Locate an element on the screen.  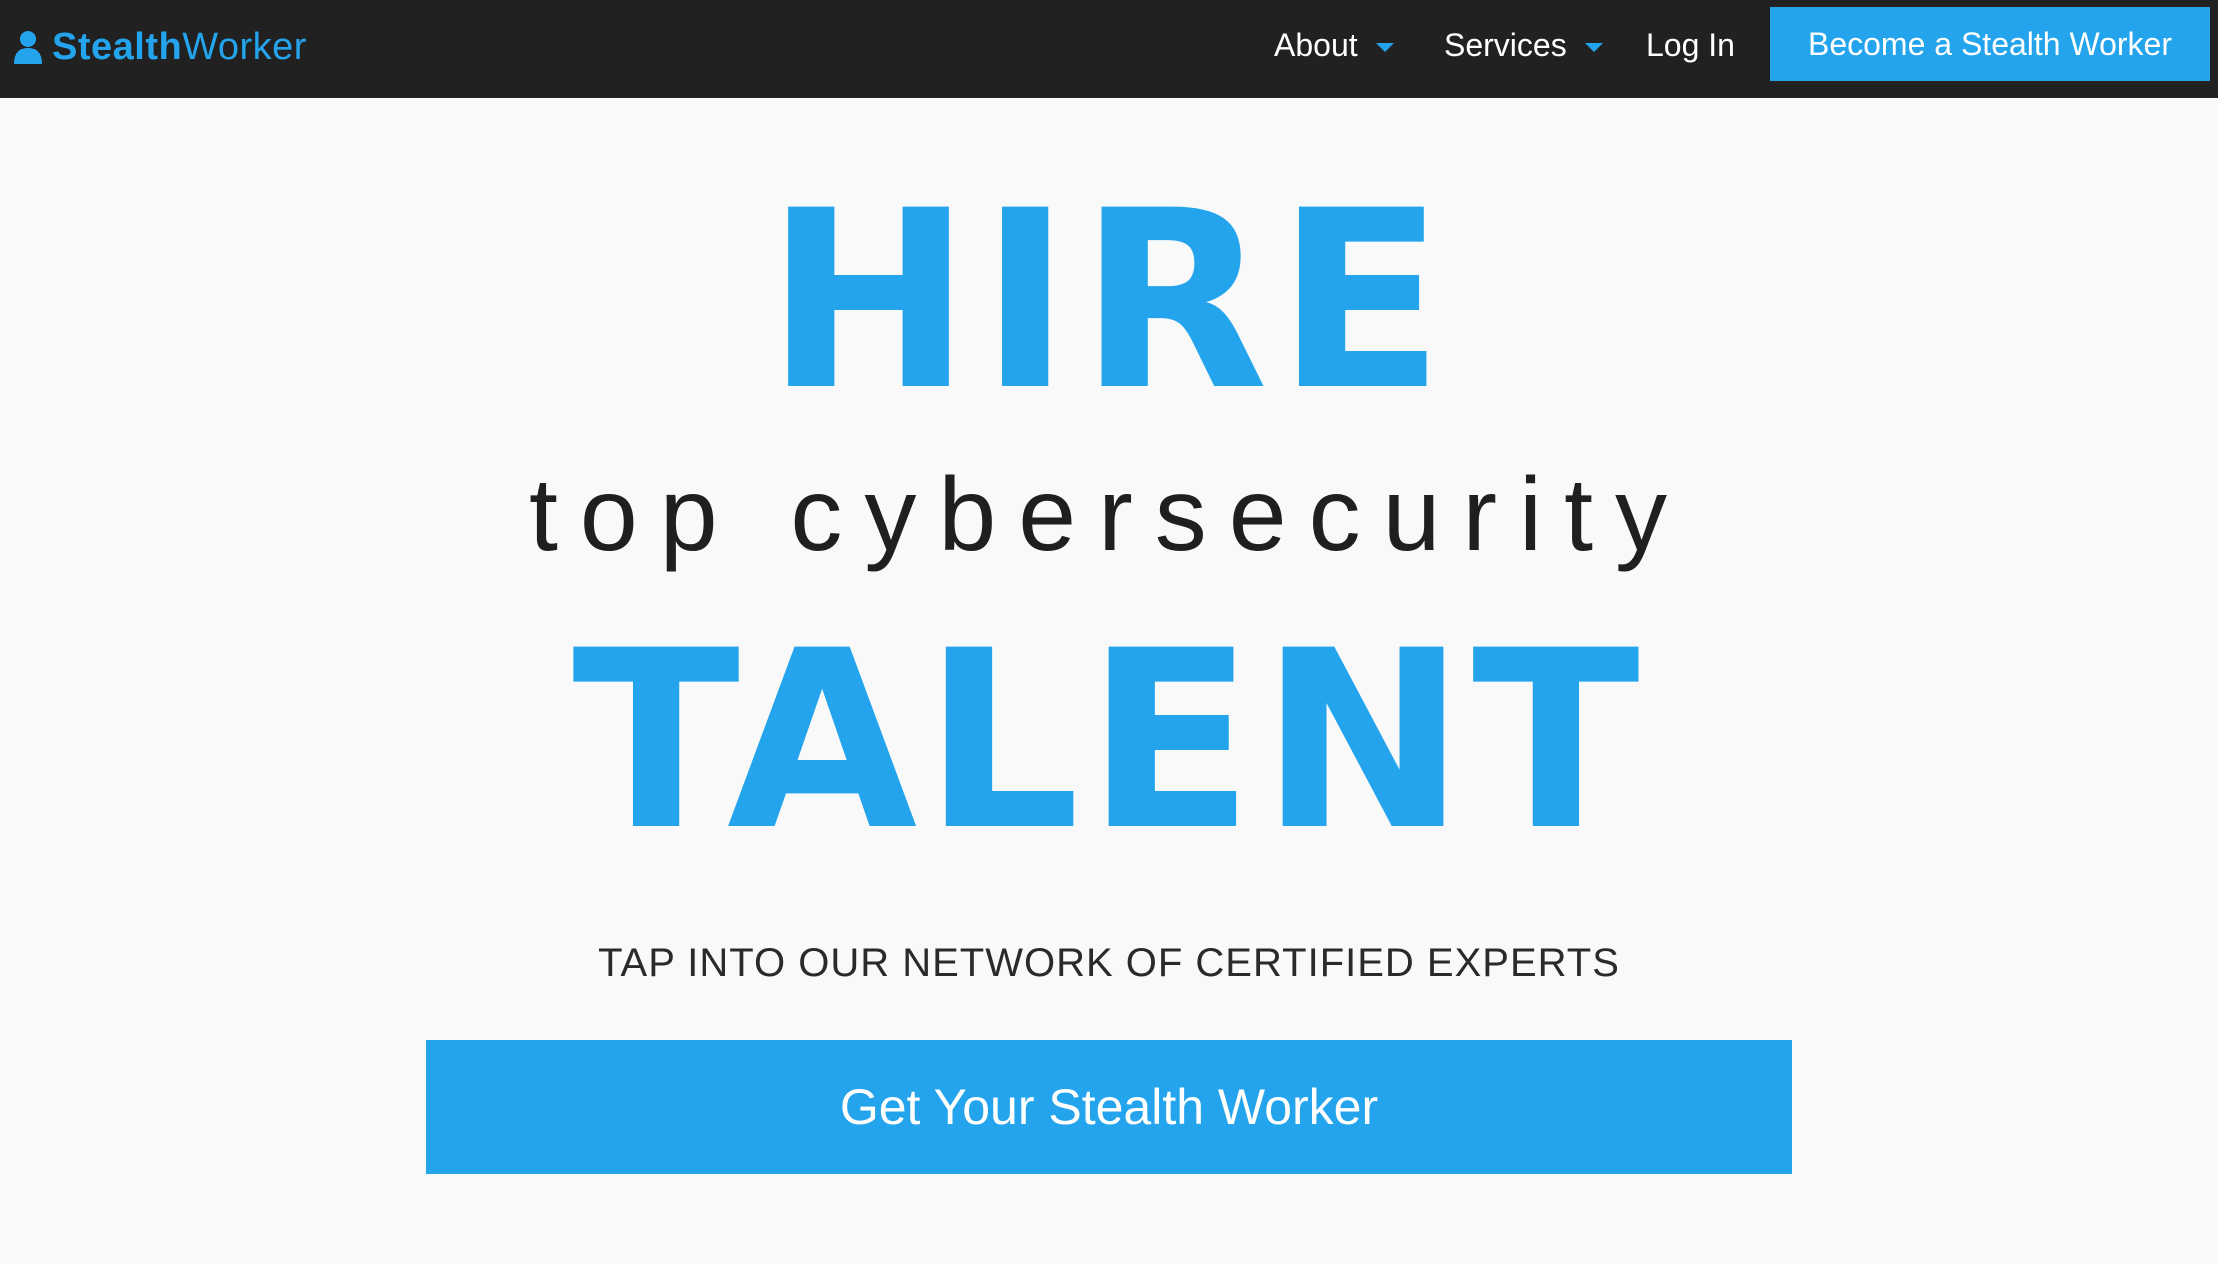
brand-name-bold: Stealth is located at coordinates (117, 46).